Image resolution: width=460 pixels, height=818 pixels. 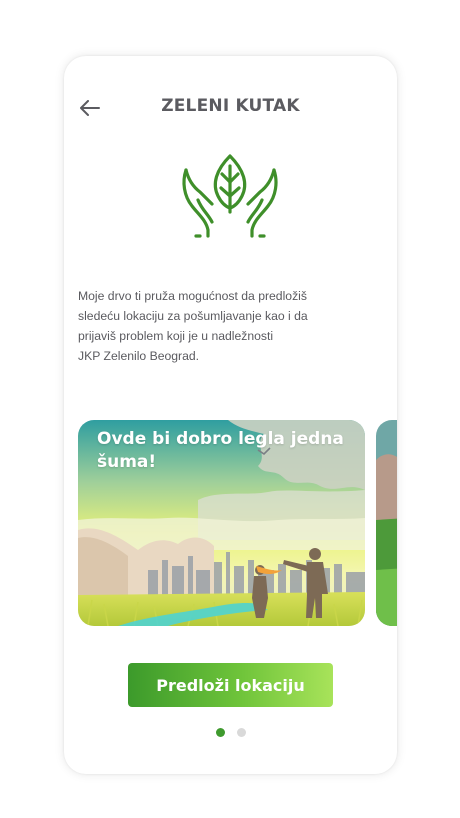 What do you see at coordinates (230, 196) in the screenshot?
I see `hands-leaf-icon` at bounding box center [230, 196].